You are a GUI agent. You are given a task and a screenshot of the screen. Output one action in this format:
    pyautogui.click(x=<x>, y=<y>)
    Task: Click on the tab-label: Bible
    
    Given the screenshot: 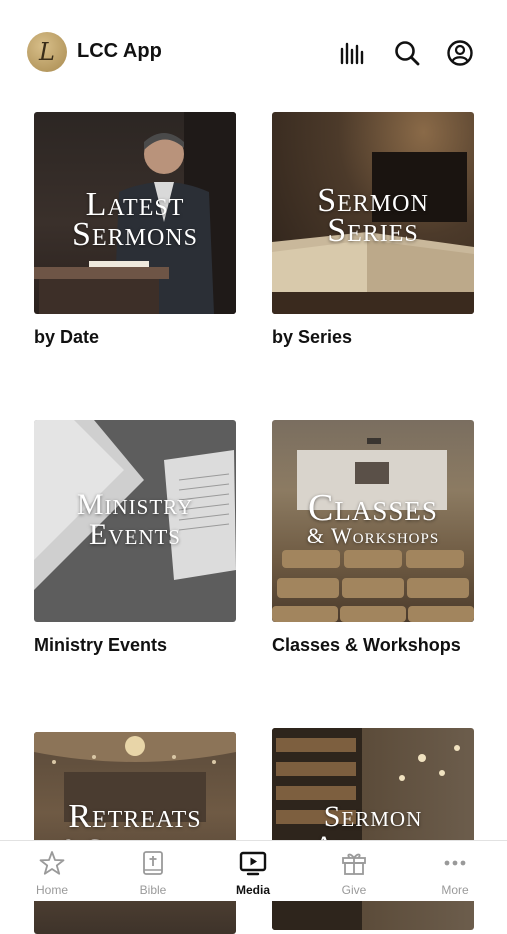 What is the action you would take?
    pyautogui.click(x=153, y=890)
    